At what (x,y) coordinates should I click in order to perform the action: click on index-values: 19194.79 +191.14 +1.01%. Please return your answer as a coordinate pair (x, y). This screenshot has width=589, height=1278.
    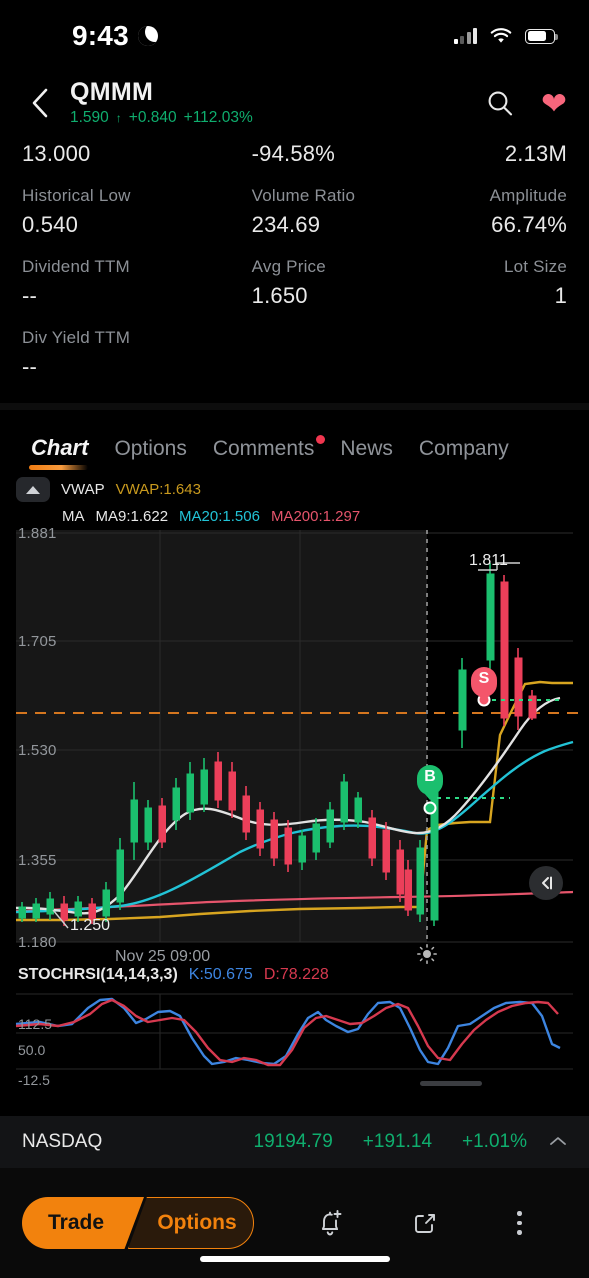
    Looking at the image, I should click on (314, 1142).